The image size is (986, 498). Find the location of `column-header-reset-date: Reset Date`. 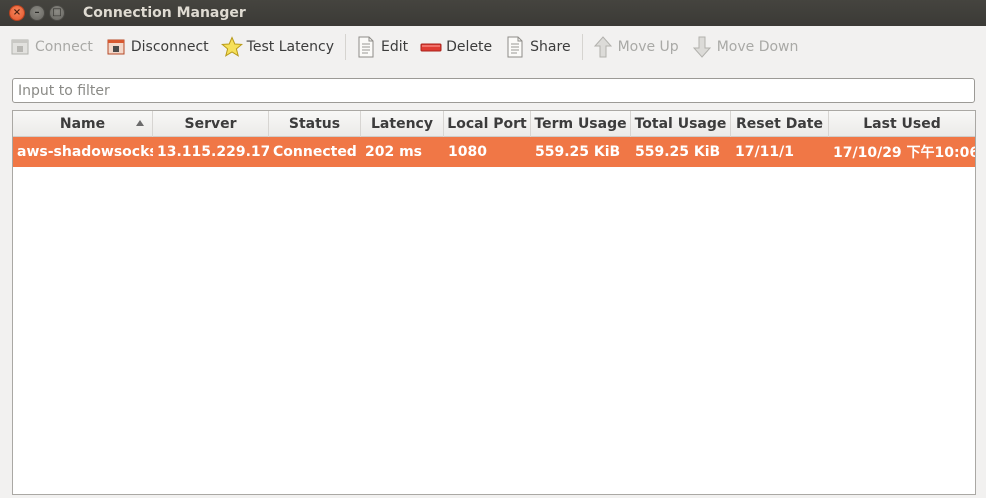

column-header-reset-date: Reset Date is located at coordinates (780, 124).